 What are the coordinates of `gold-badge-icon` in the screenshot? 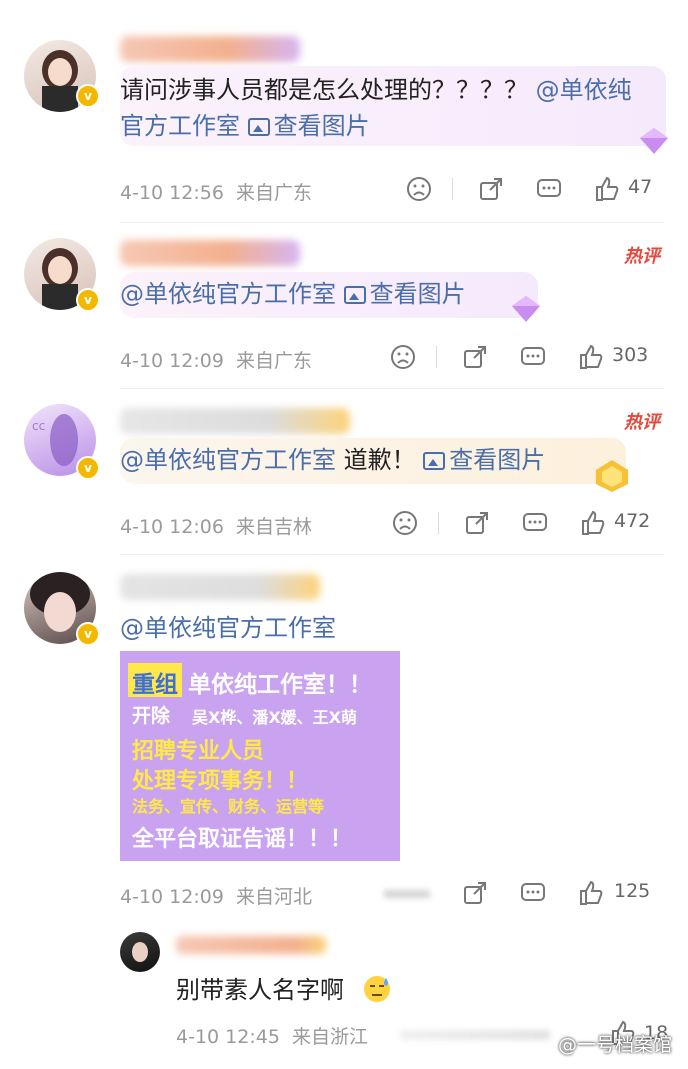 It's located at (612, 476).